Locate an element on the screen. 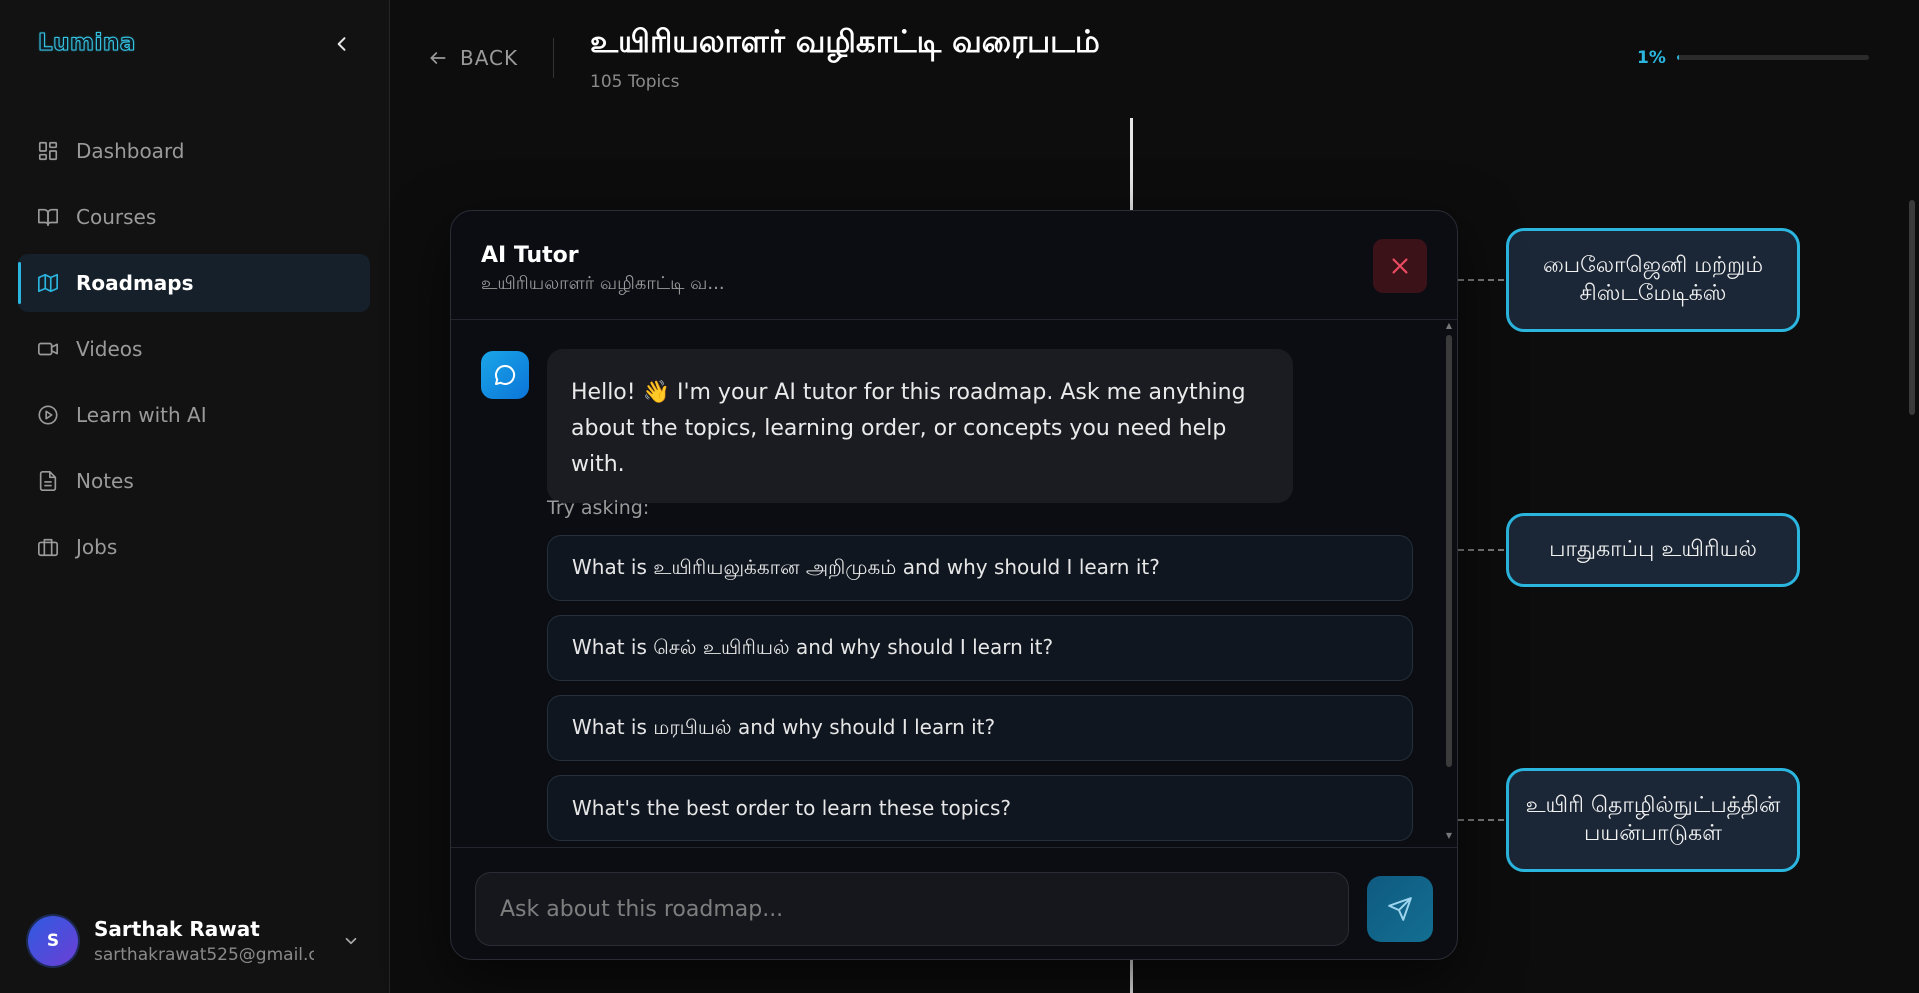 This screenshot has width=1919, height=993. sidebar-item-videos: Videos is located at coordinates (194, 349).